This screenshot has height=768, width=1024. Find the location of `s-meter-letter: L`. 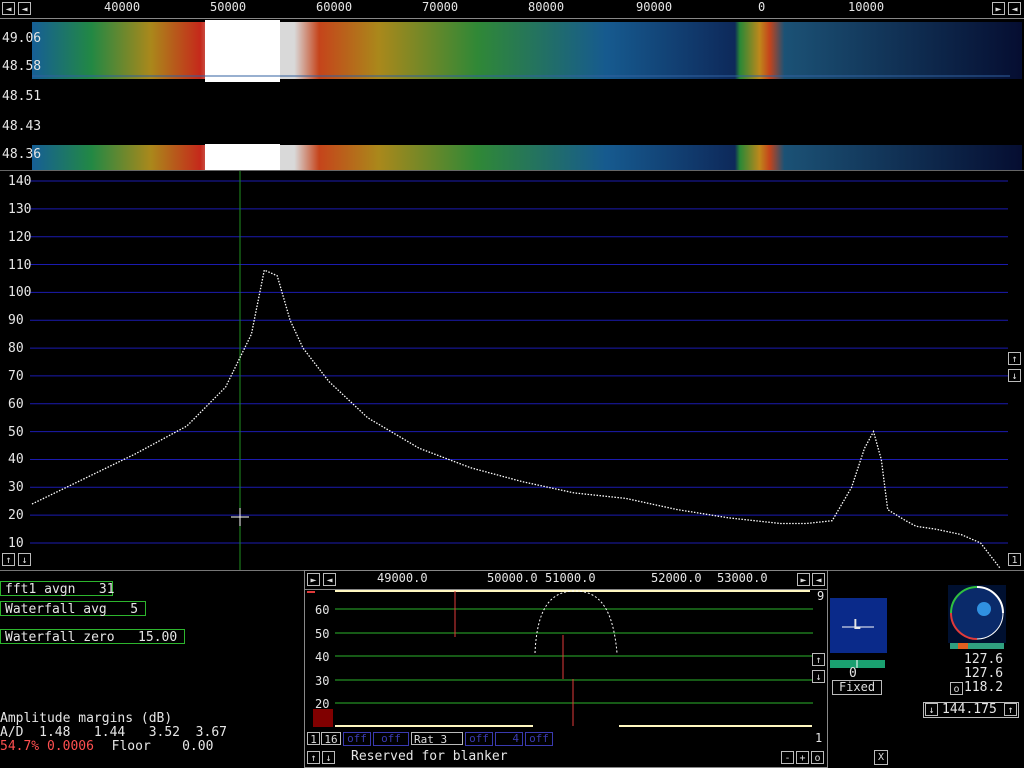

s-meter-letter: L is located at coordinates (857, 625).